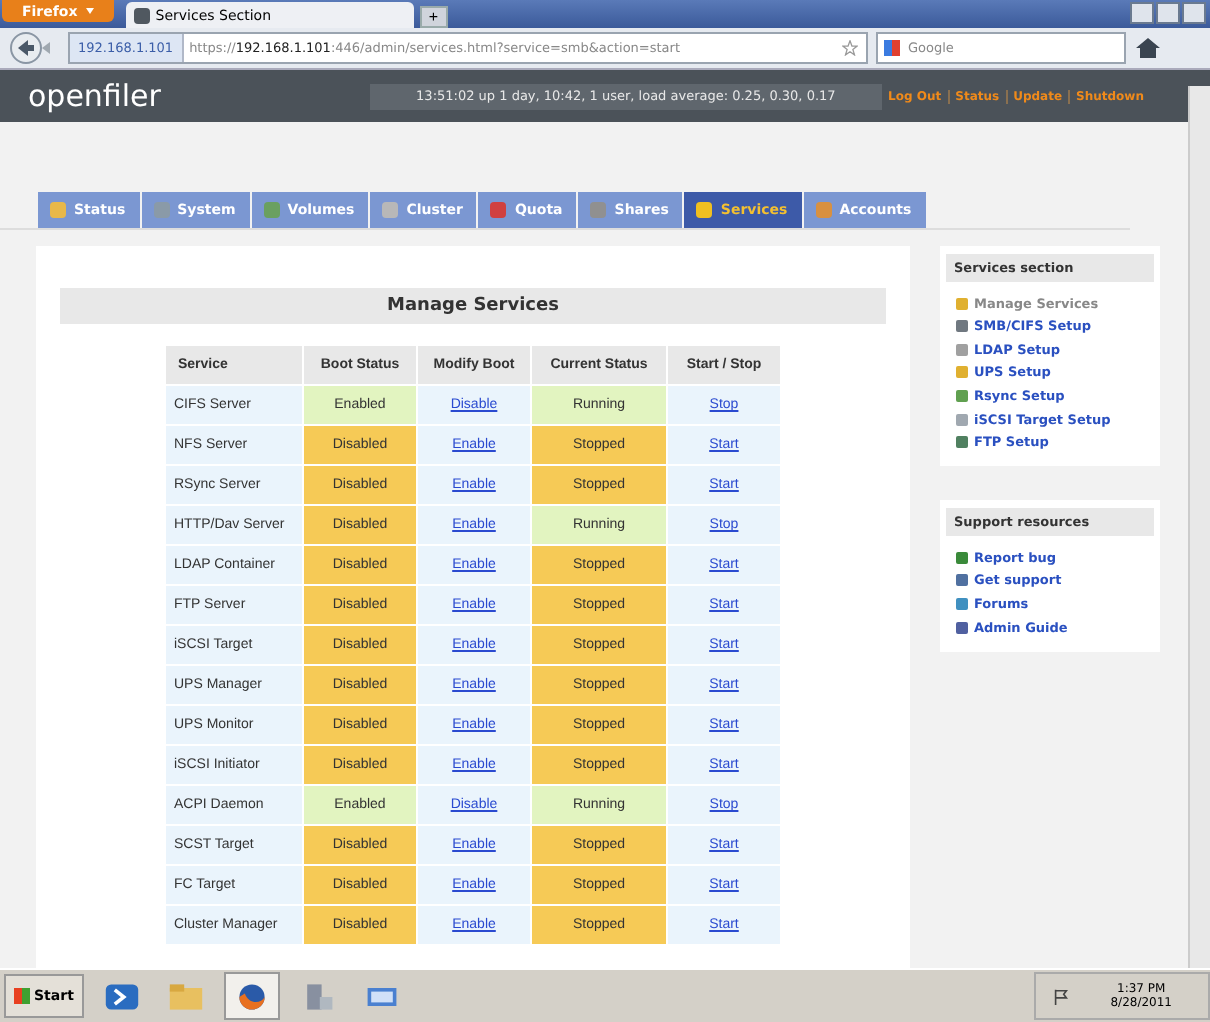  Describe the element at coordinates (1061, 996) in the screenshot. I see `flag-icon` at that location.